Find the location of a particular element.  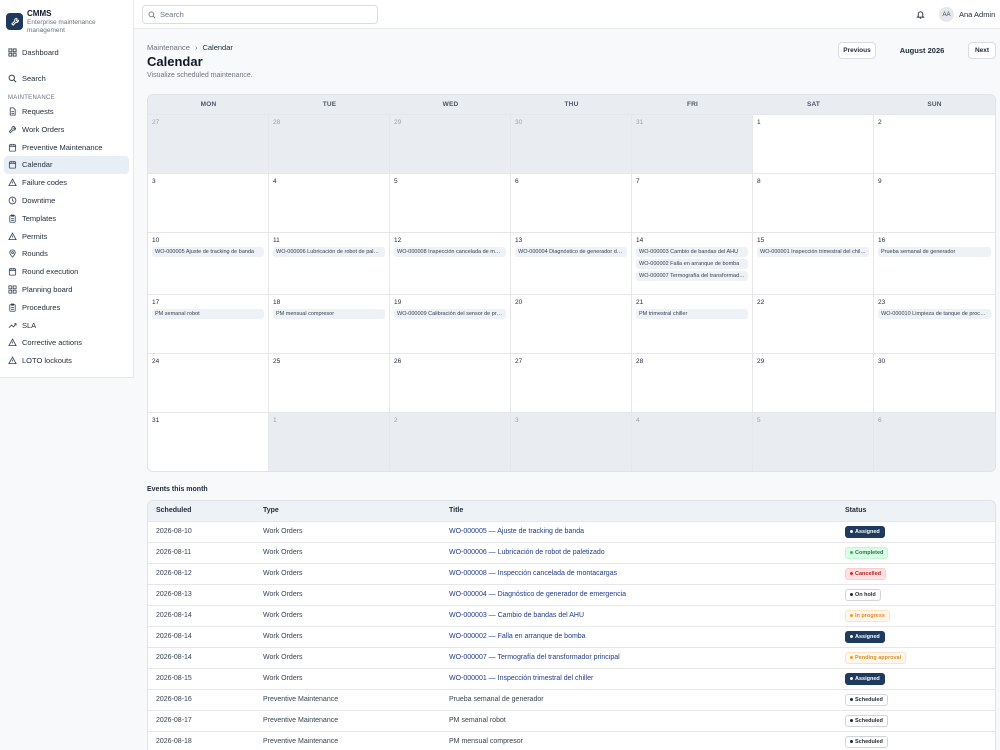

title-cell: WO-000003 — Cambio de bandas del AHU is located at coordinates (639, 615).